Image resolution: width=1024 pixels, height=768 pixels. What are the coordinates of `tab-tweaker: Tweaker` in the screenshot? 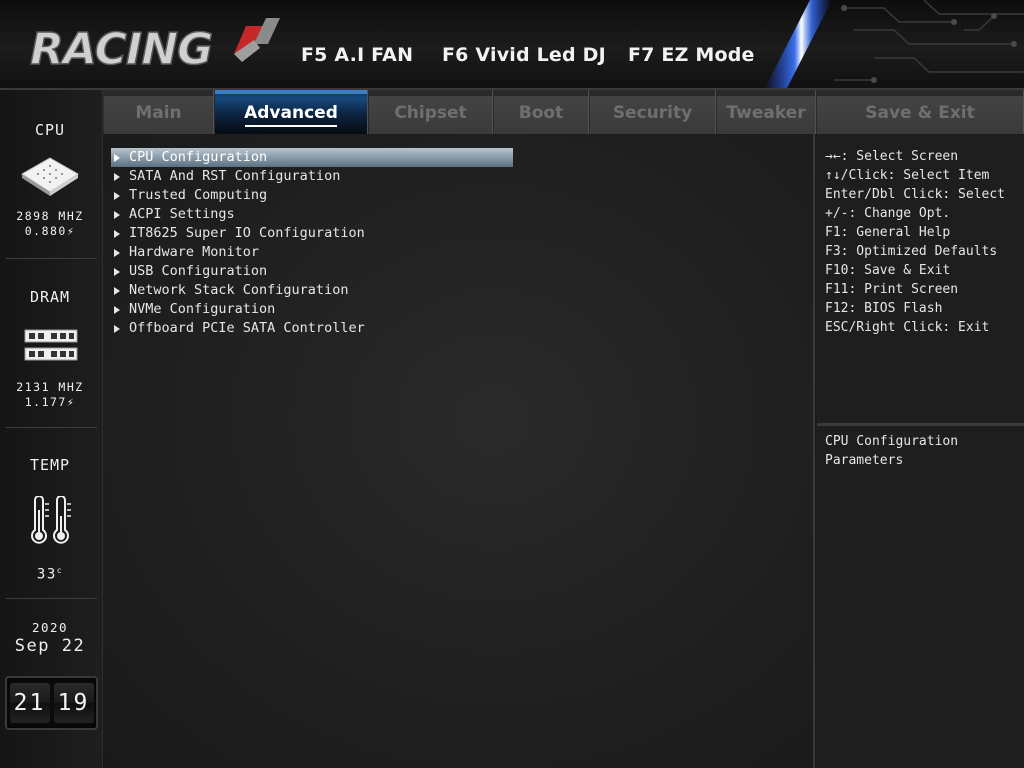 It's located at (766, 112).